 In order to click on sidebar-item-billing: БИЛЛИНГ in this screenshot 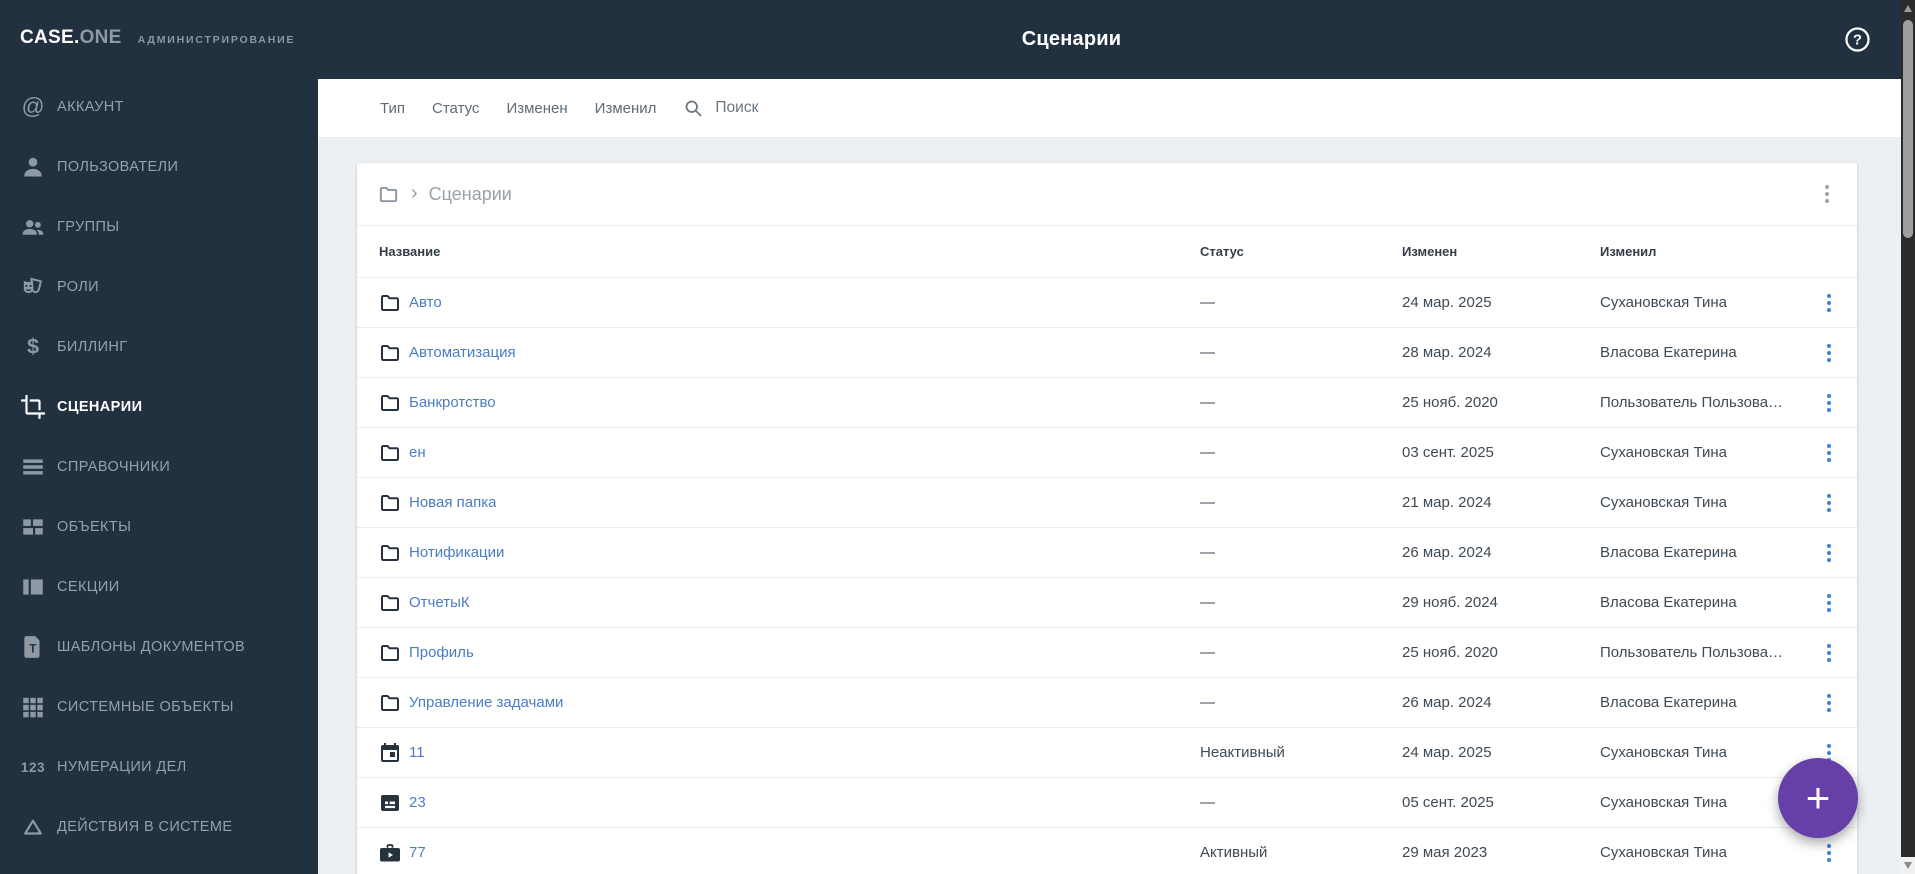, I will do `click(159, 347)`.